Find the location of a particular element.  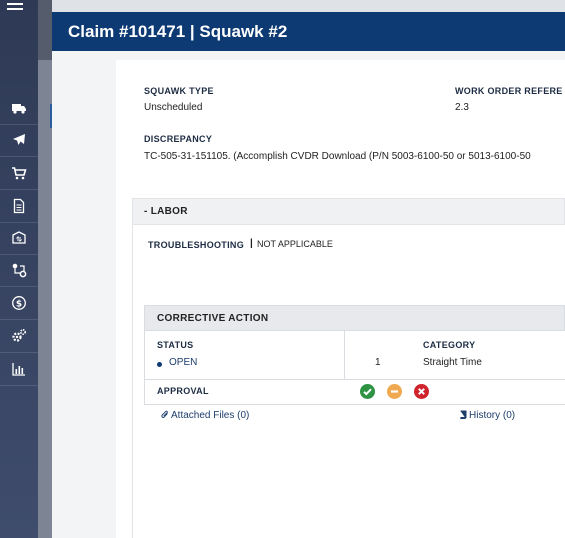

sidebar-item-reports is located at coordinates (19, 369).